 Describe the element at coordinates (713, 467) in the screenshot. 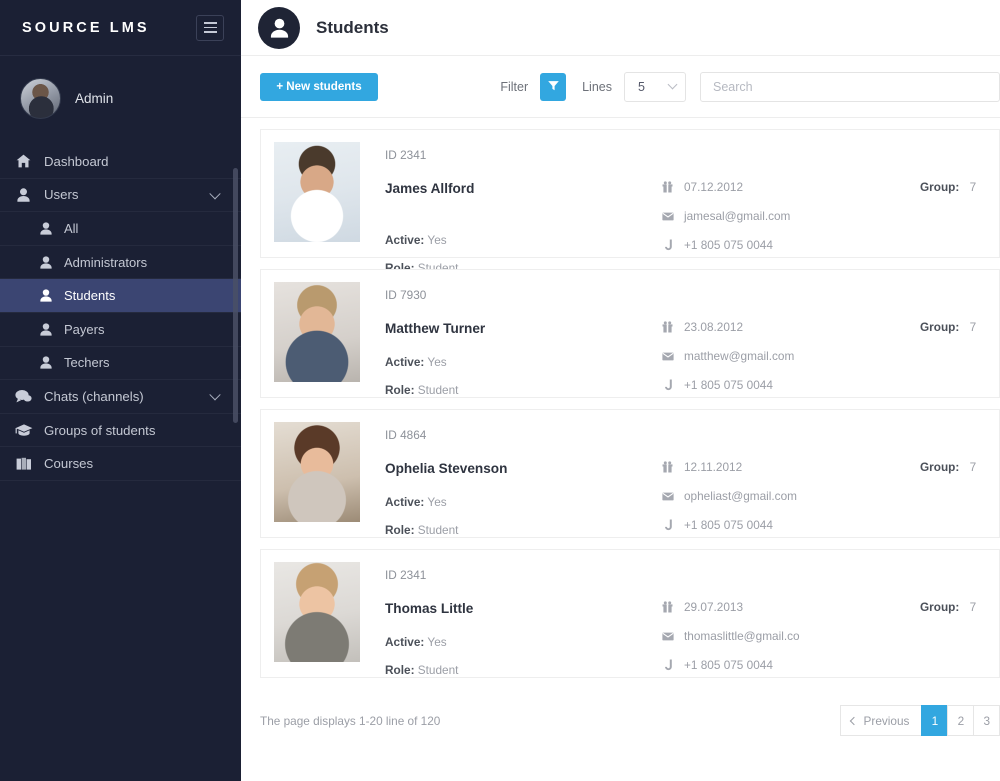

I see `birthday-value: 12.11.2012` at that location.